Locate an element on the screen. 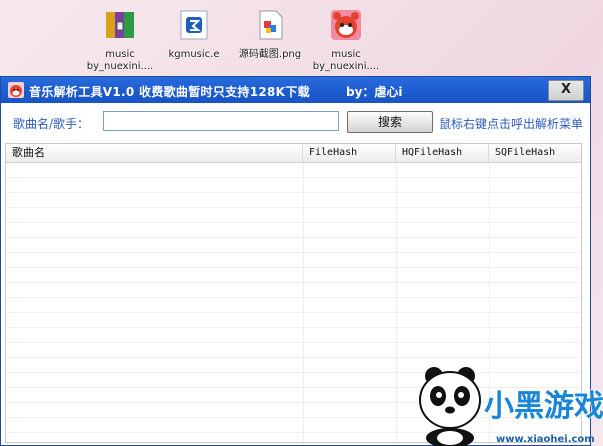  window-author: by：虐心i is located at coordinates (374, 92).